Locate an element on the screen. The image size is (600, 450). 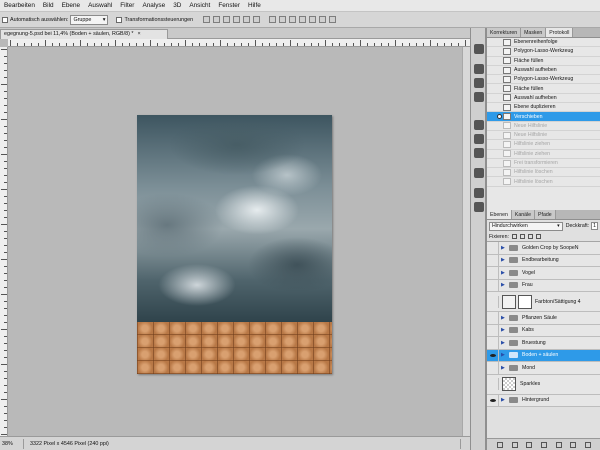
menu-item-3d: 3D is located at coordinates (177, 5).